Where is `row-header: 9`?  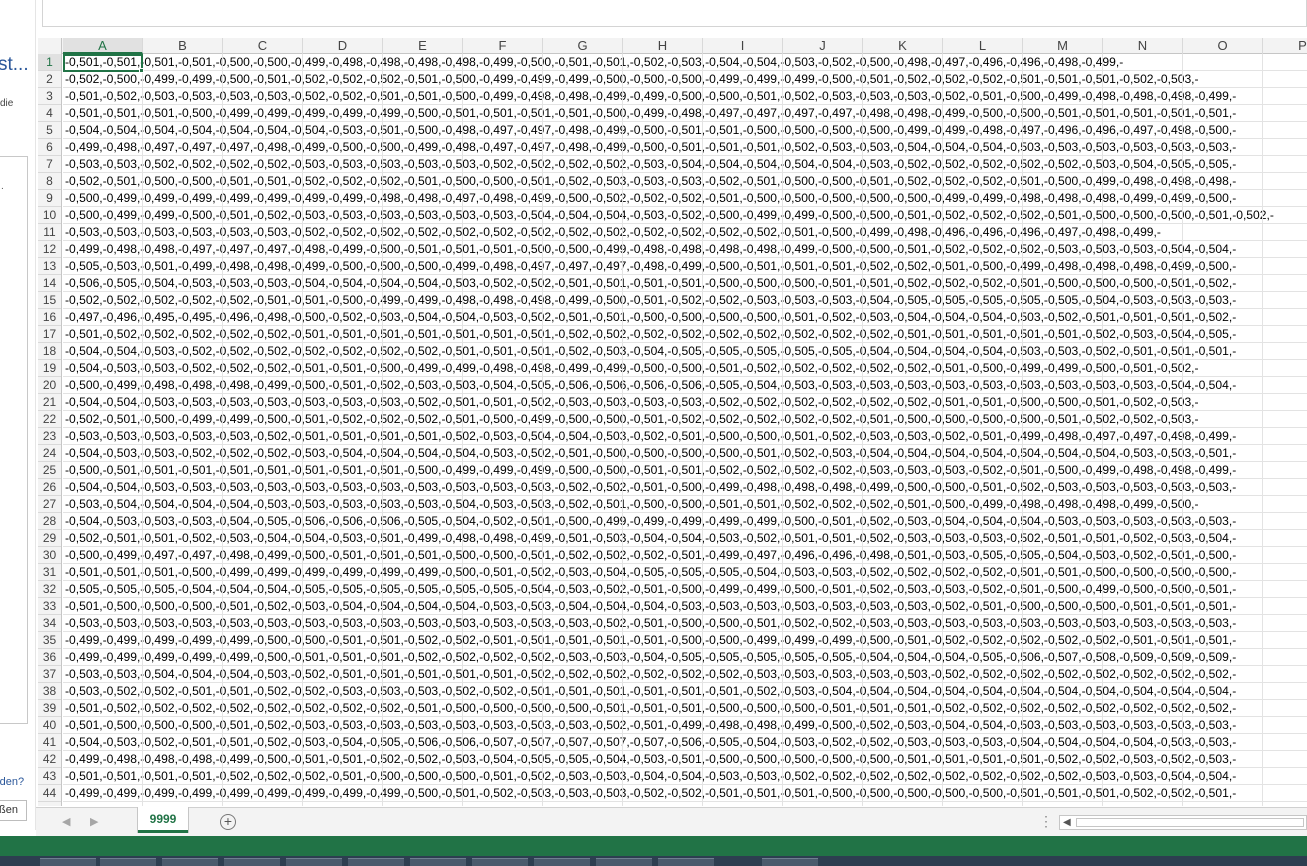
row-header: 9 is located at coordinates (49, 198).